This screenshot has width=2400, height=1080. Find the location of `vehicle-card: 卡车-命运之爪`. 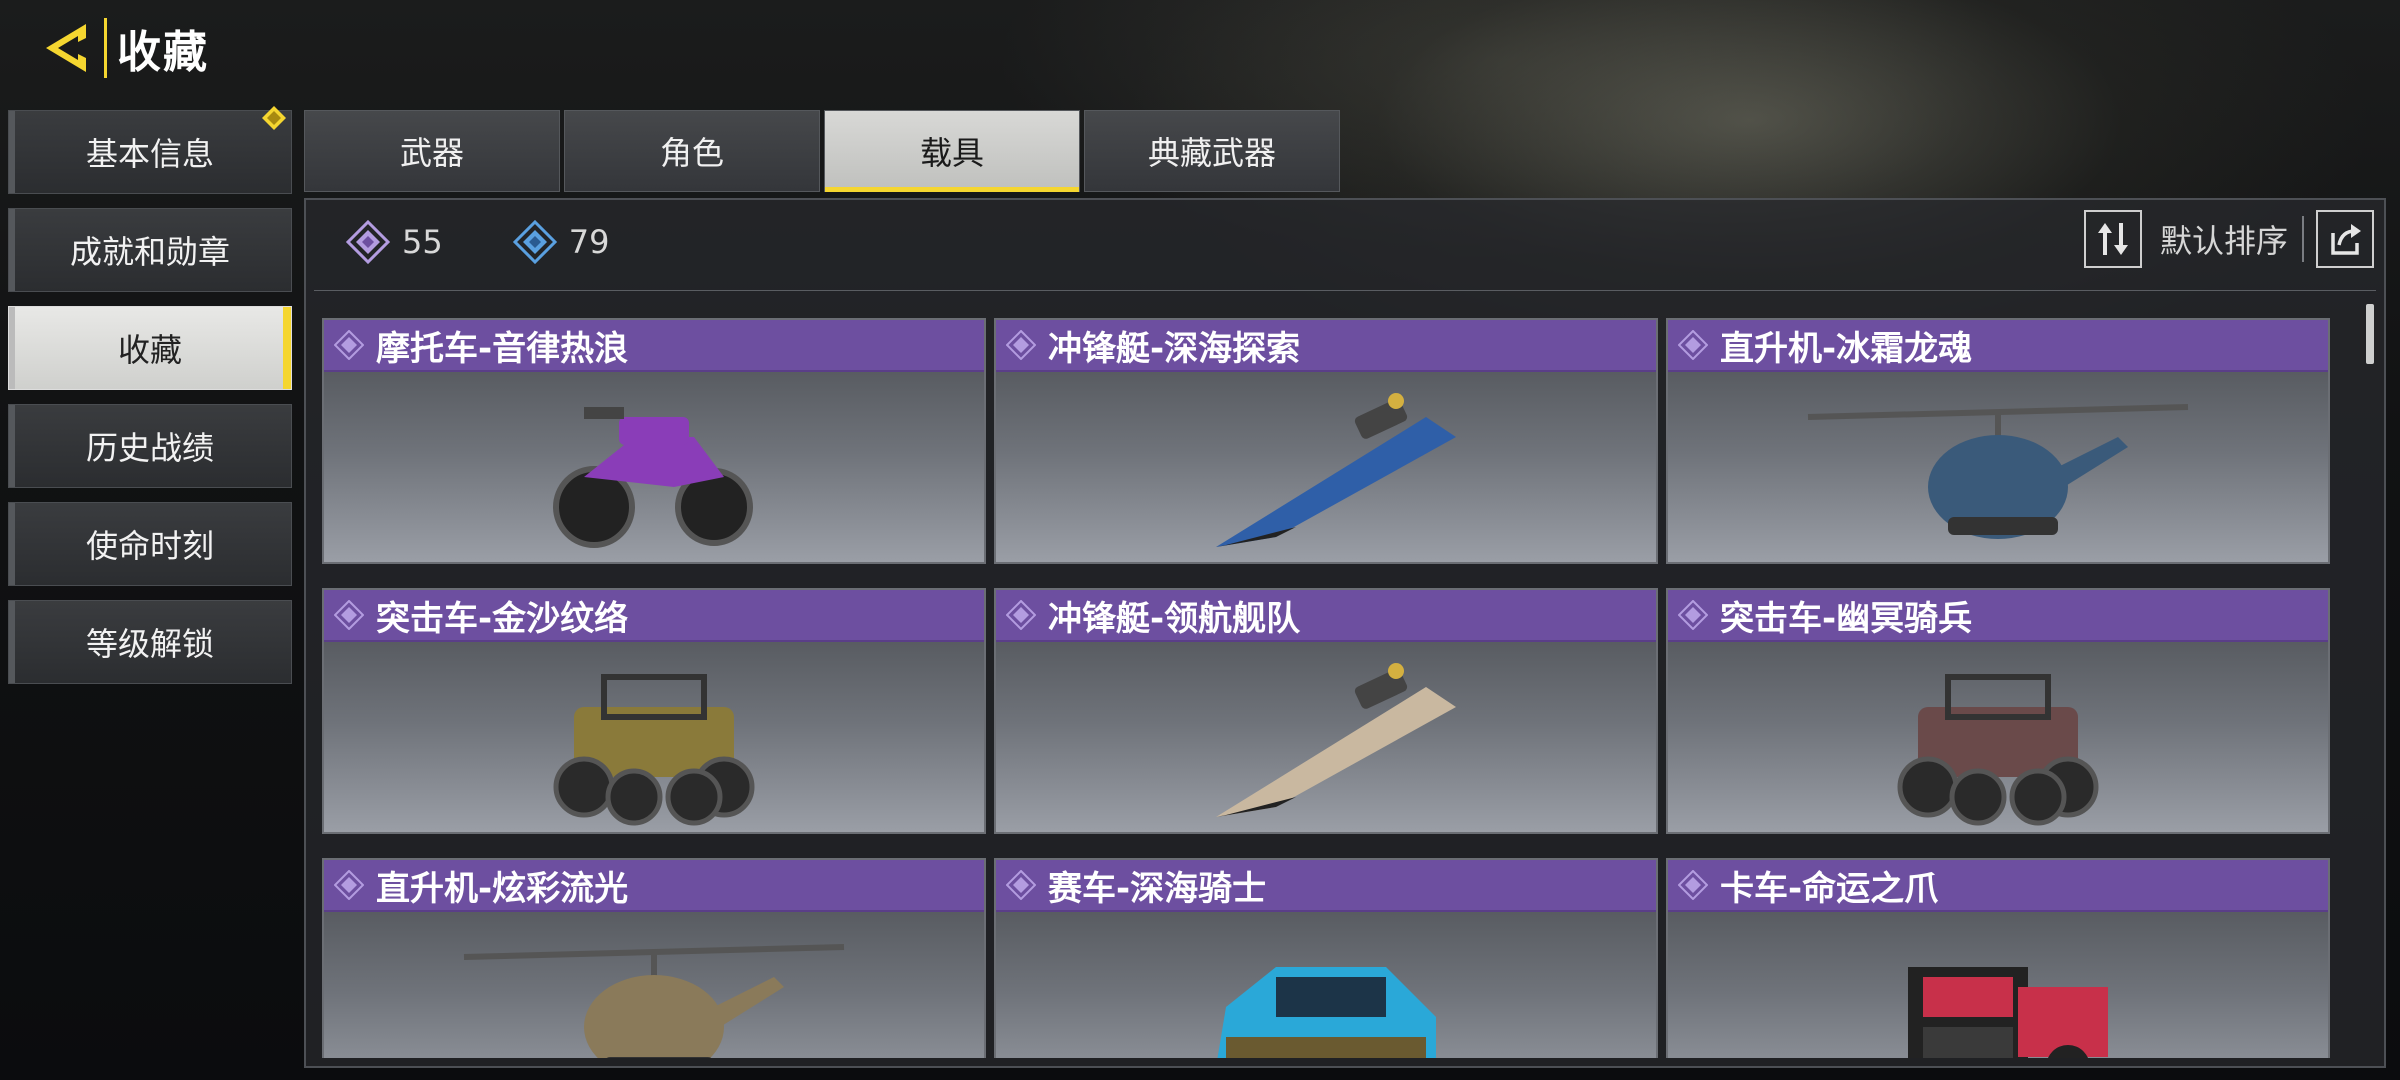

vehicle-card: 卡车-命运之爪 is located at coordinates (1998, 958).